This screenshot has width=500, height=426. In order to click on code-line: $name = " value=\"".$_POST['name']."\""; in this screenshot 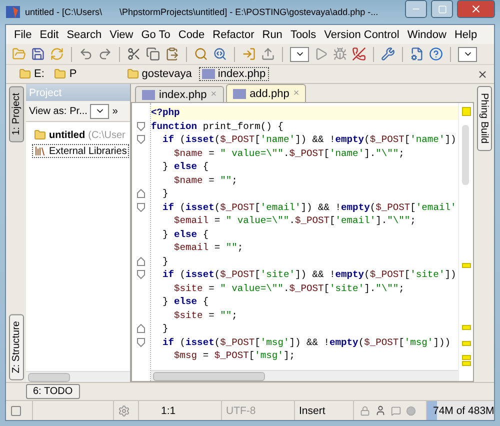, I will do `click(289, 153)`.